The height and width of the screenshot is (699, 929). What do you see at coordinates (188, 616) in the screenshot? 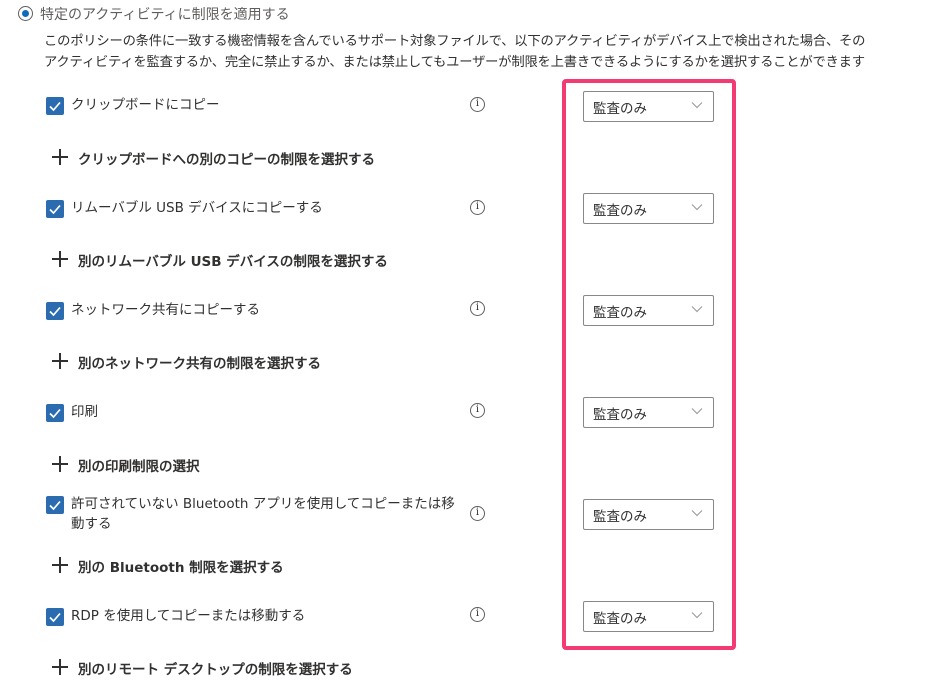
I see `rdp-copy-label: RDP を使用してコピーまたは移動する` at bounding box center [188, 616].